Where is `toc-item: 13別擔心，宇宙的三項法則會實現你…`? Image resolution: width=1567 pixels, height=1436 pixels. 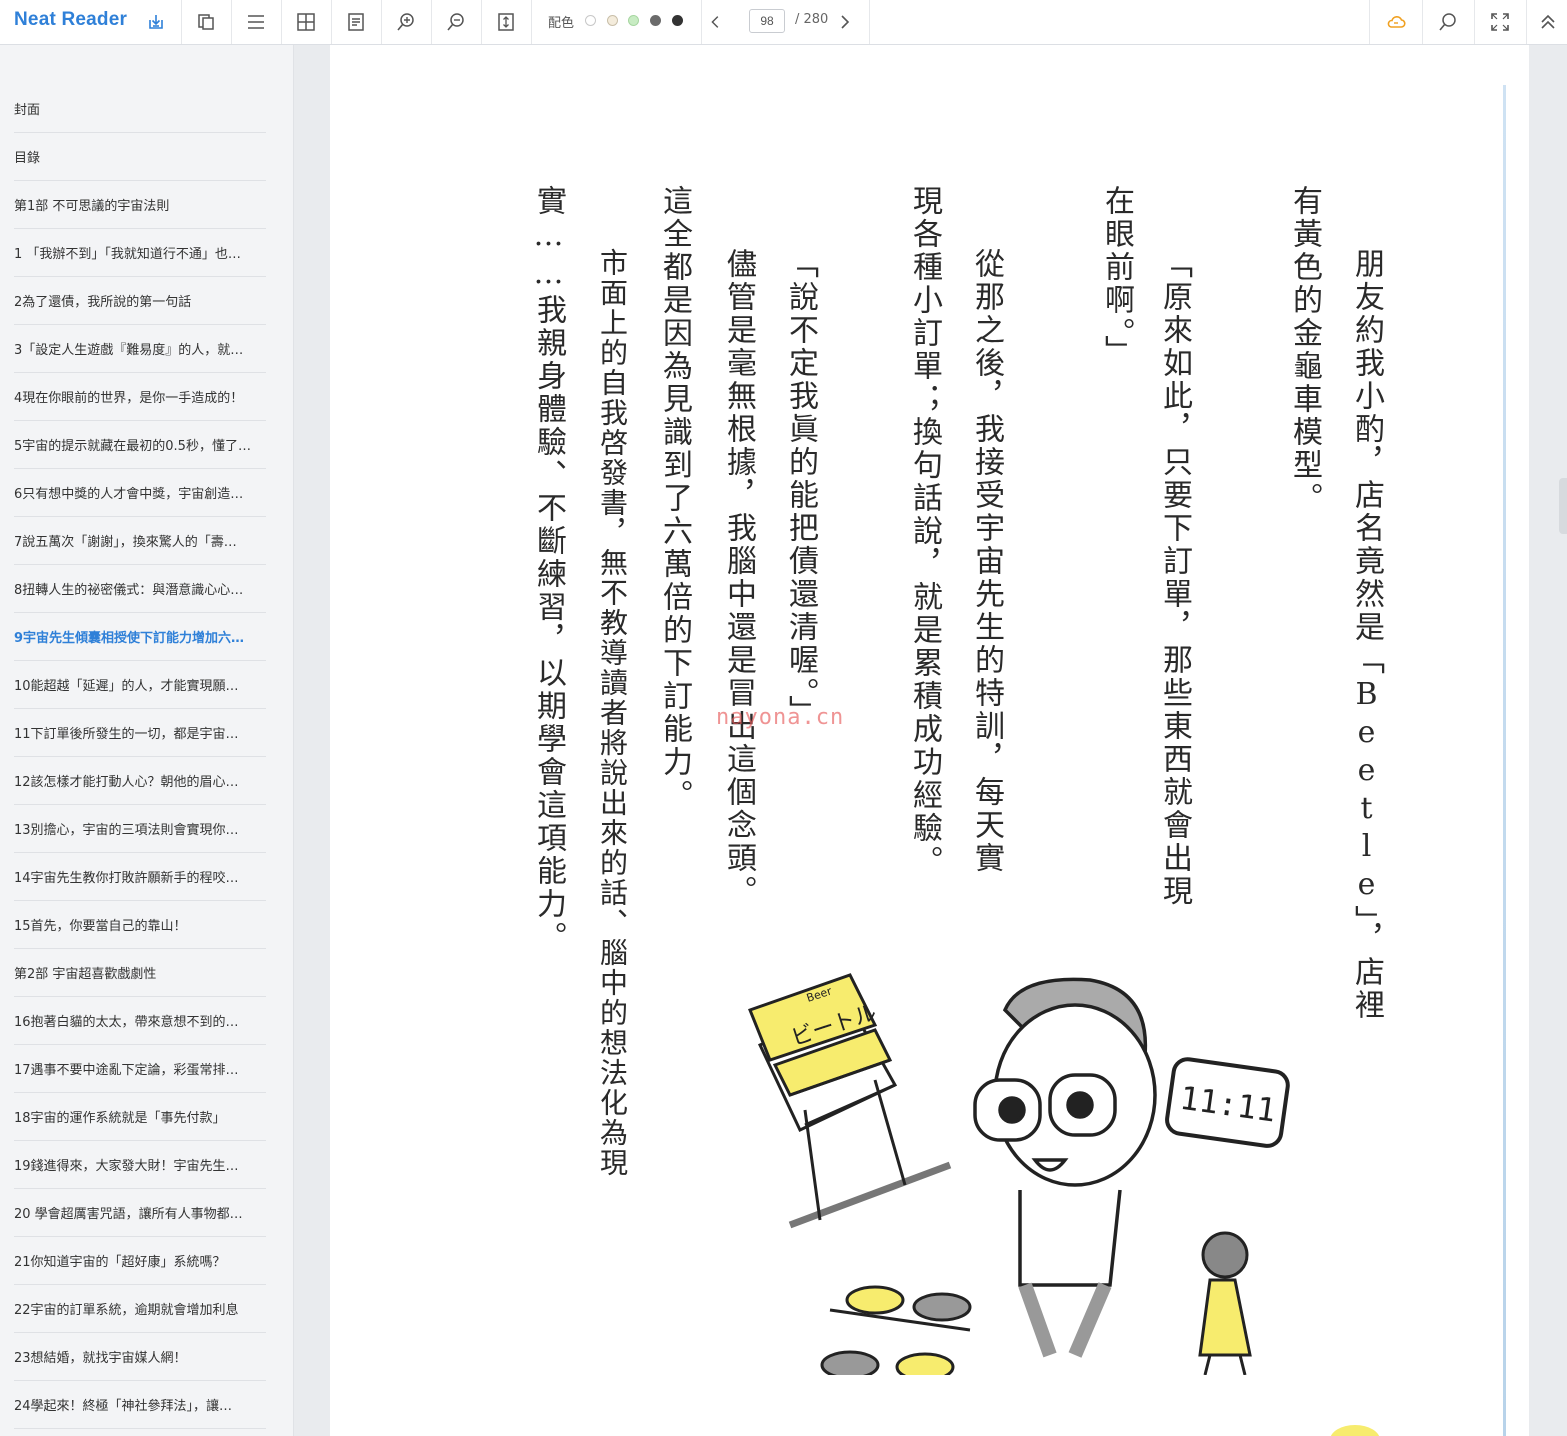 toc-item: 13別擔心，宇宙的三項法則會實現你… is located at coordinates (140, 829).